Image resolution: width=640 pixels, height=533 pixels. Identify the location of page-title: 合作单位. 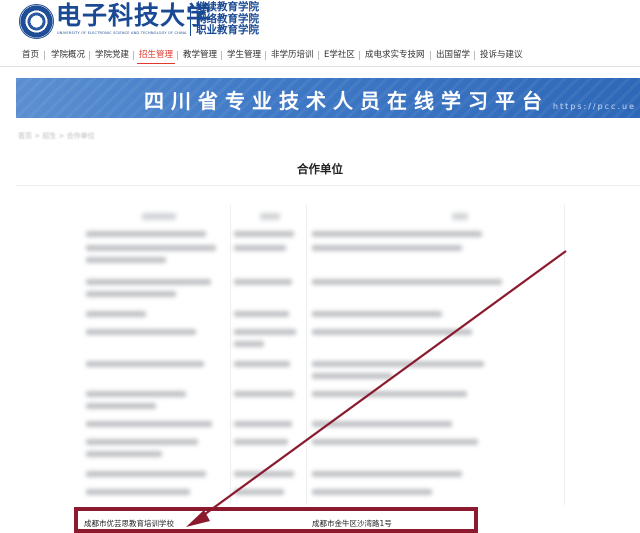
(320, 169).